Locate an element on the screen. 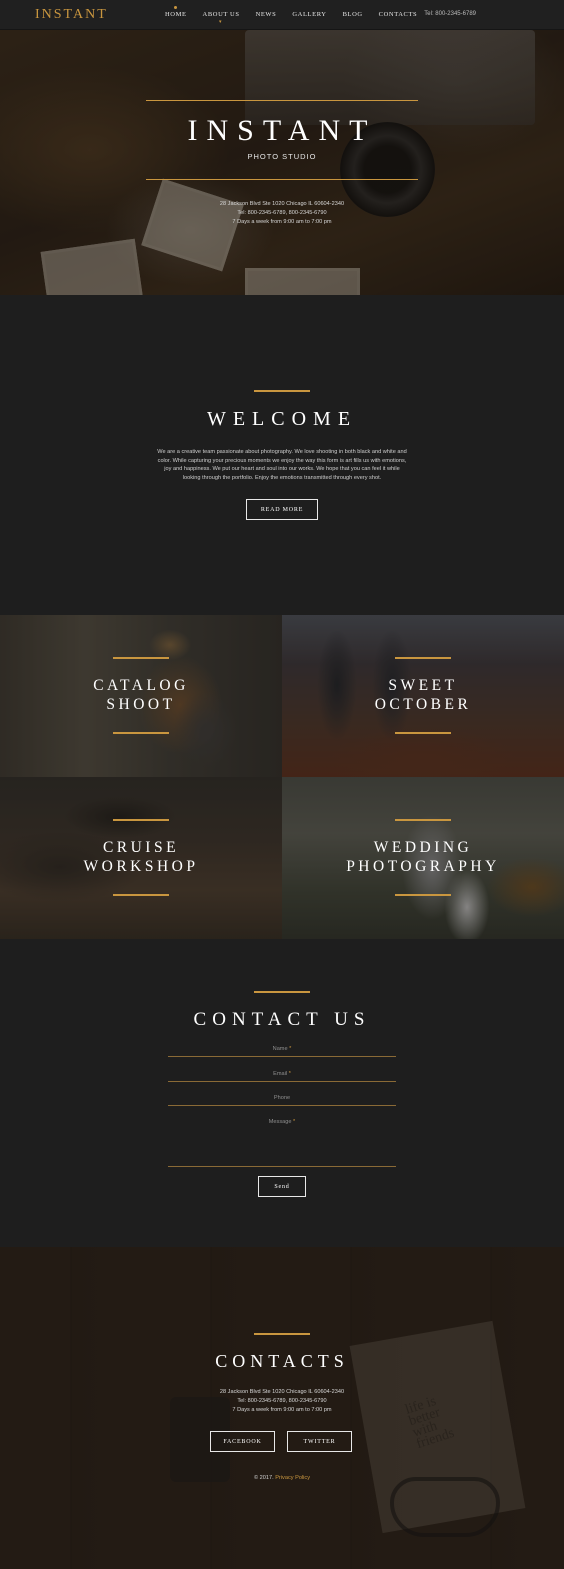 The image size is (564, 1569). read-more-button: READ MORE is located at coordinates (282, 509).